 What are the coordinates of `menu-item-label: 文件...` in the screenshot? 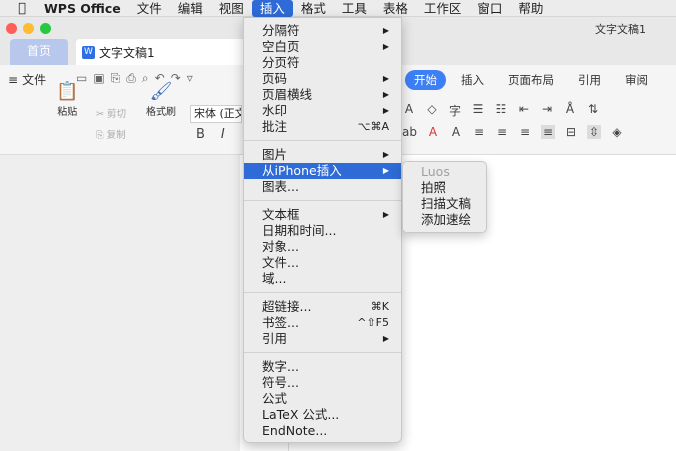 It's located at (280, 262).